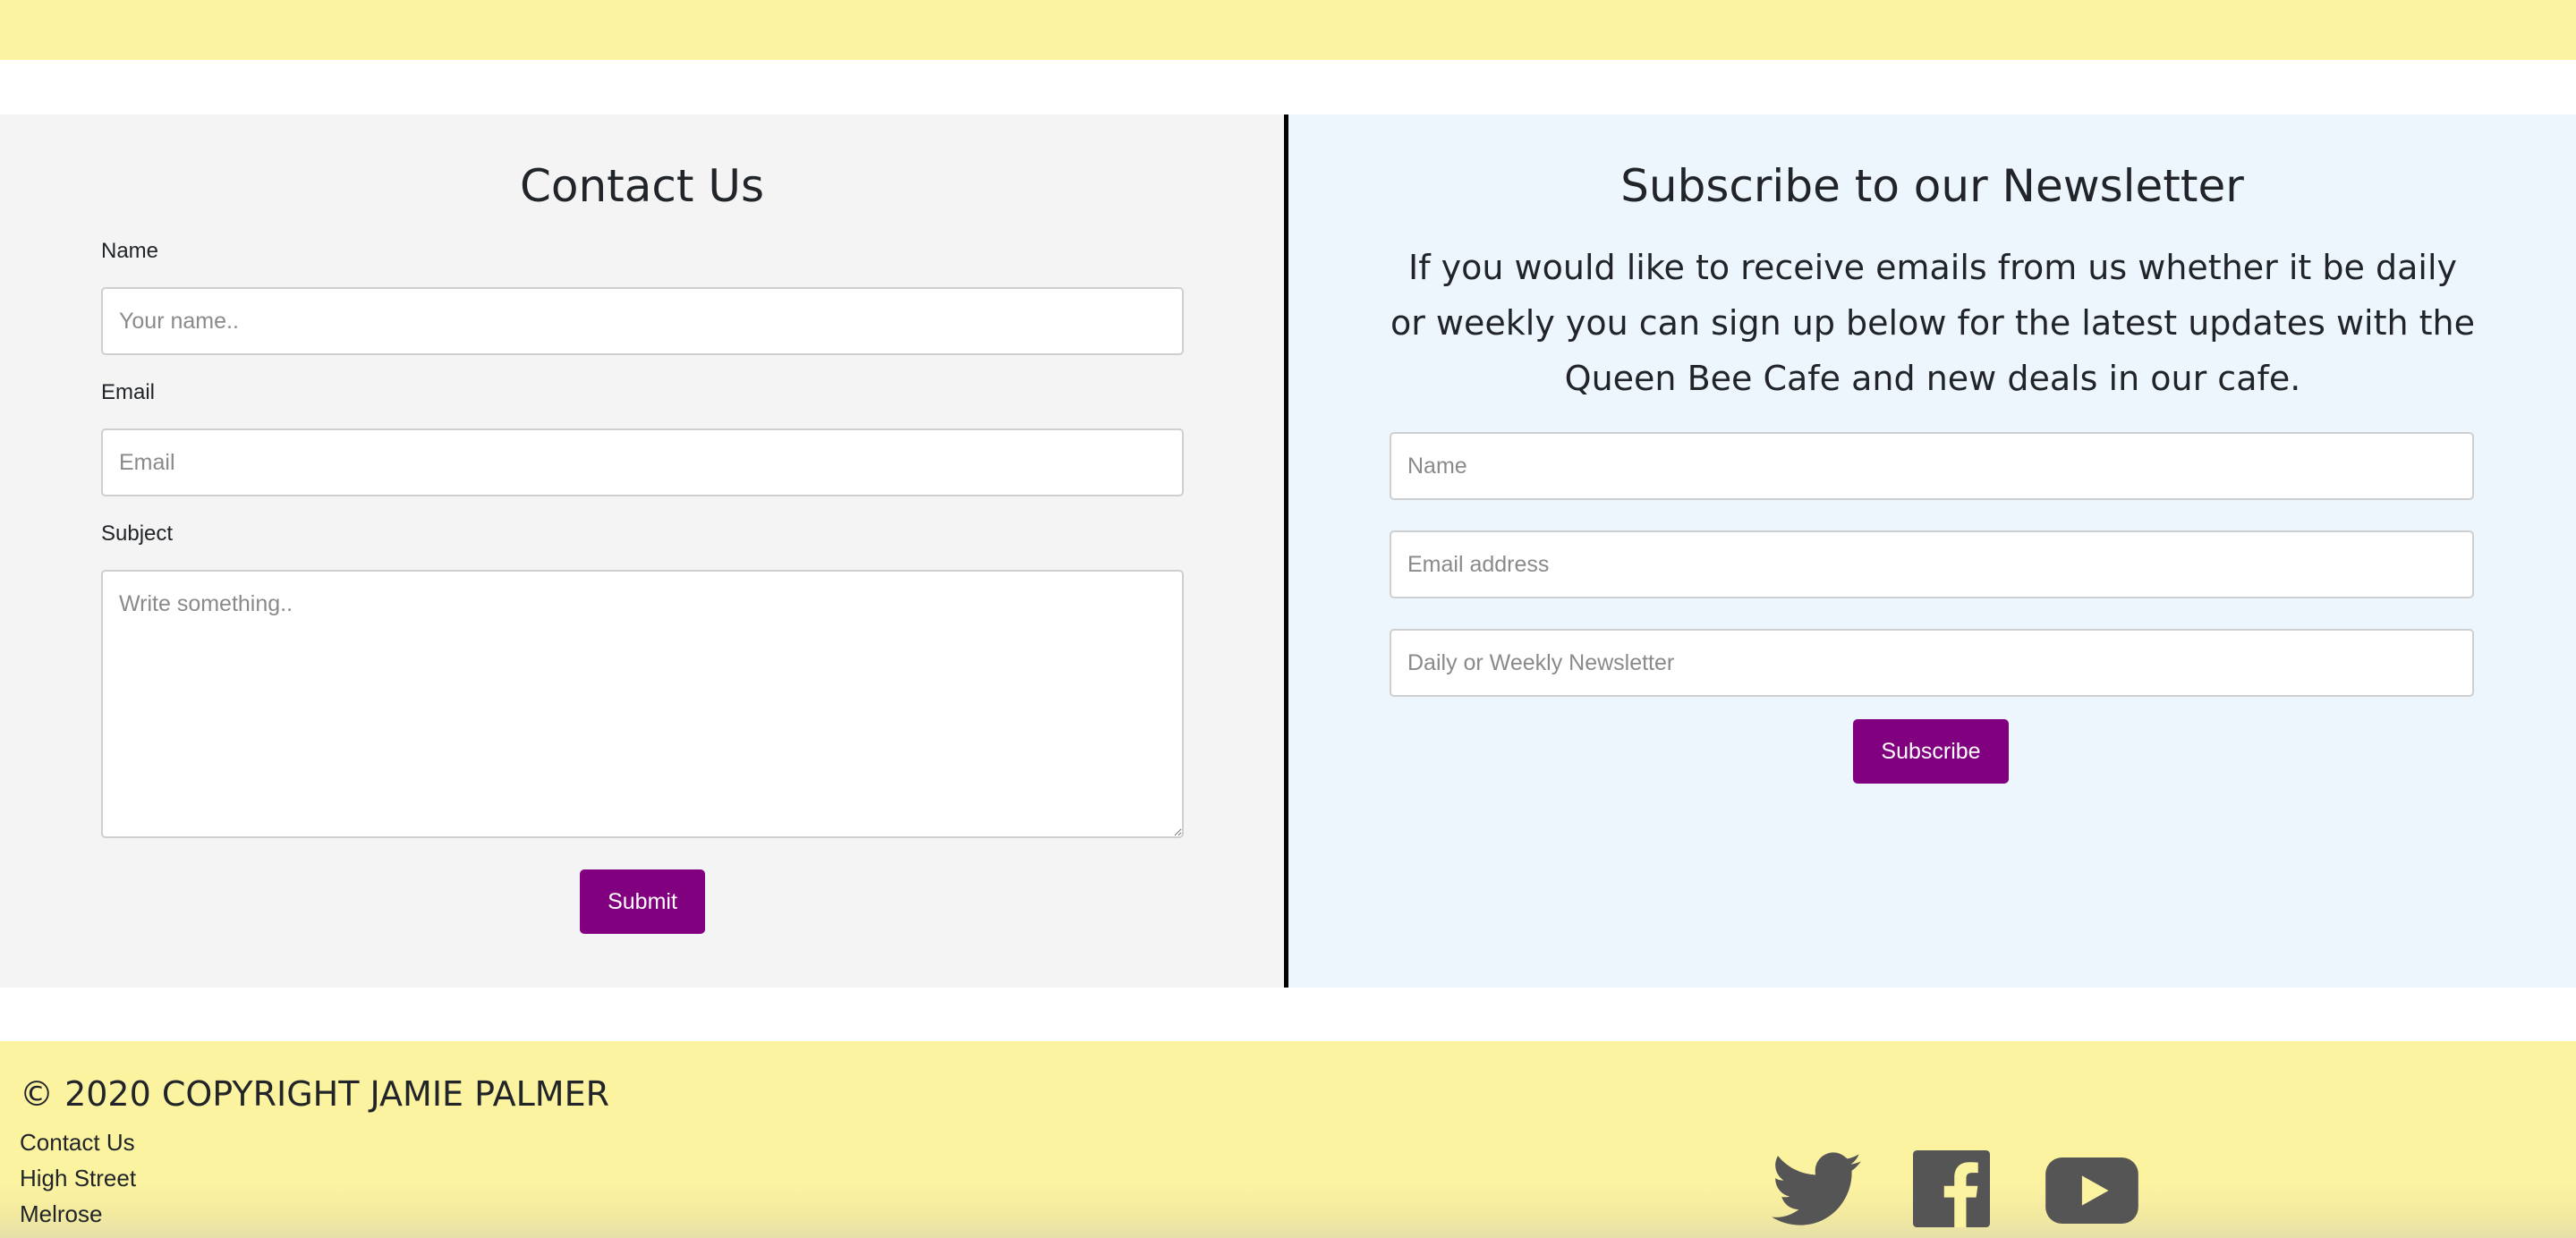 The height and width of the screenshot is (1238, 2576). I want to click on footer-street: High Street, so click(78, 1178).